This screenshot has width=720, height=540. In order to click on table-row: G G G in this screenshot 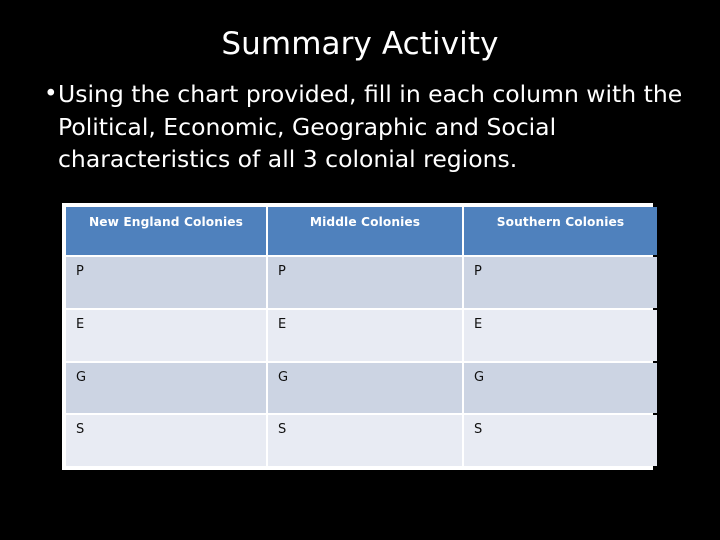, I will do `click(361, 388)`.